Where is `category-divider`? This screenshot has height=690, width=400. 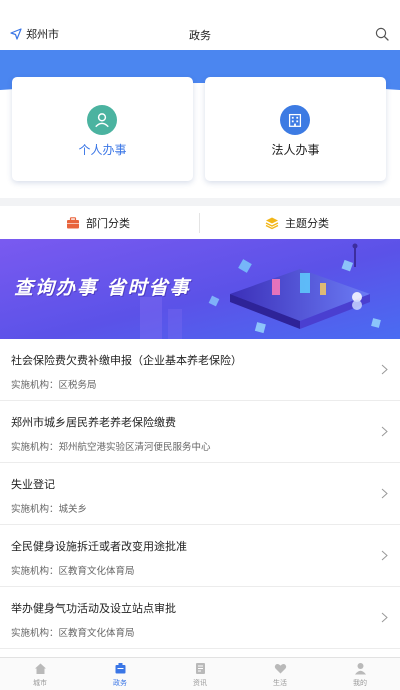
category-divider is located at coordinates (199, 223).